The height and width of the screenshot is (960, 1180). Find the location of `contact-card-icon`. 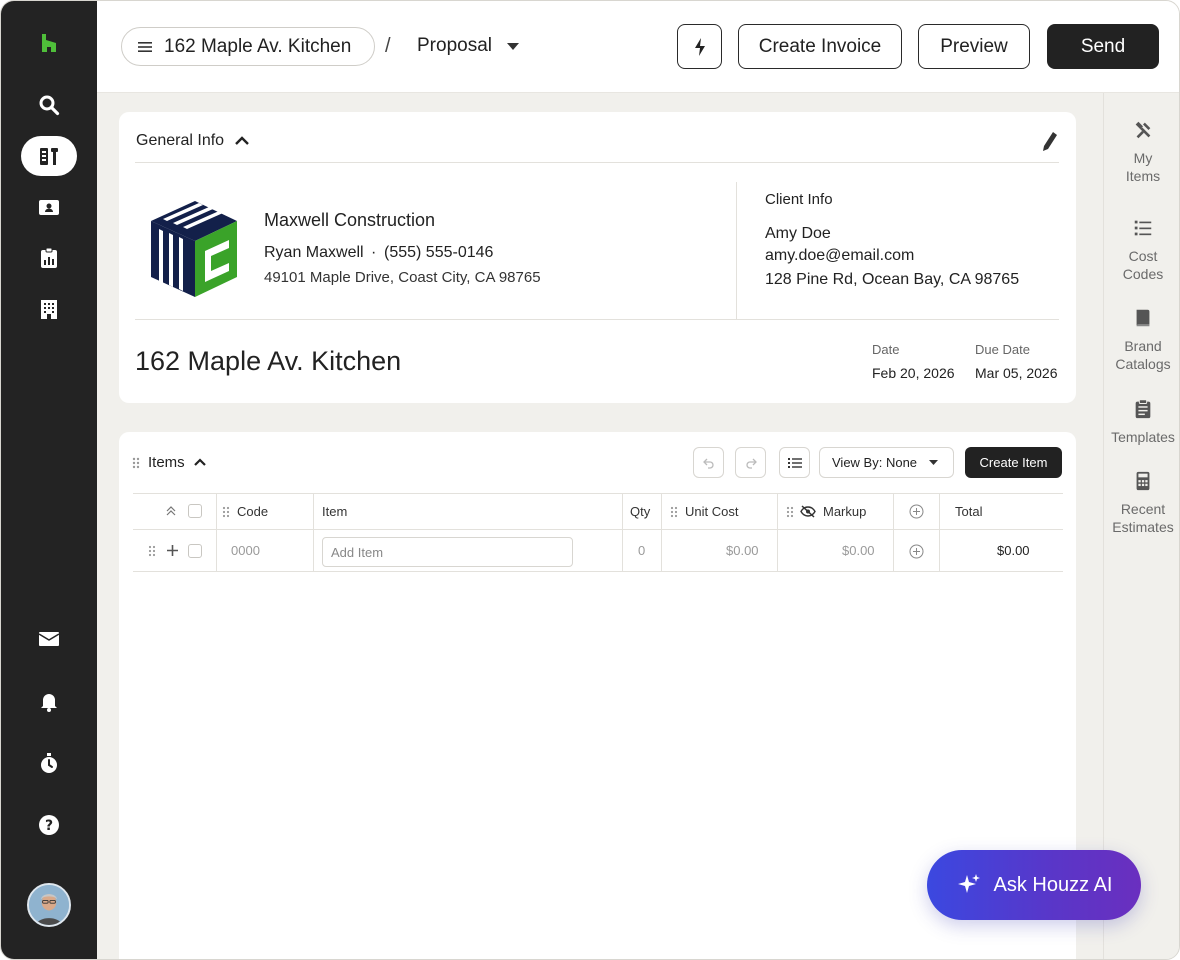

contact-card-icon is located at coordinates (49, 207).